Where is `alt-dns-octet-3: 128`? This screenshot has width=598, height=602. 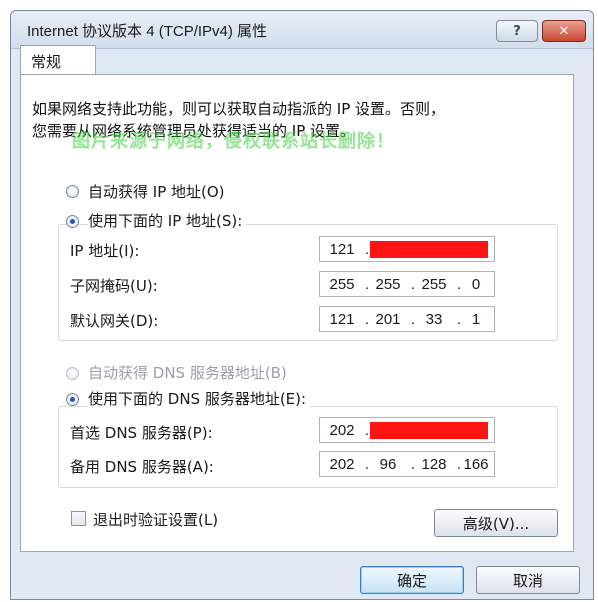
alt-dns-octet-3: 128 is located at coordinates (434, 464).